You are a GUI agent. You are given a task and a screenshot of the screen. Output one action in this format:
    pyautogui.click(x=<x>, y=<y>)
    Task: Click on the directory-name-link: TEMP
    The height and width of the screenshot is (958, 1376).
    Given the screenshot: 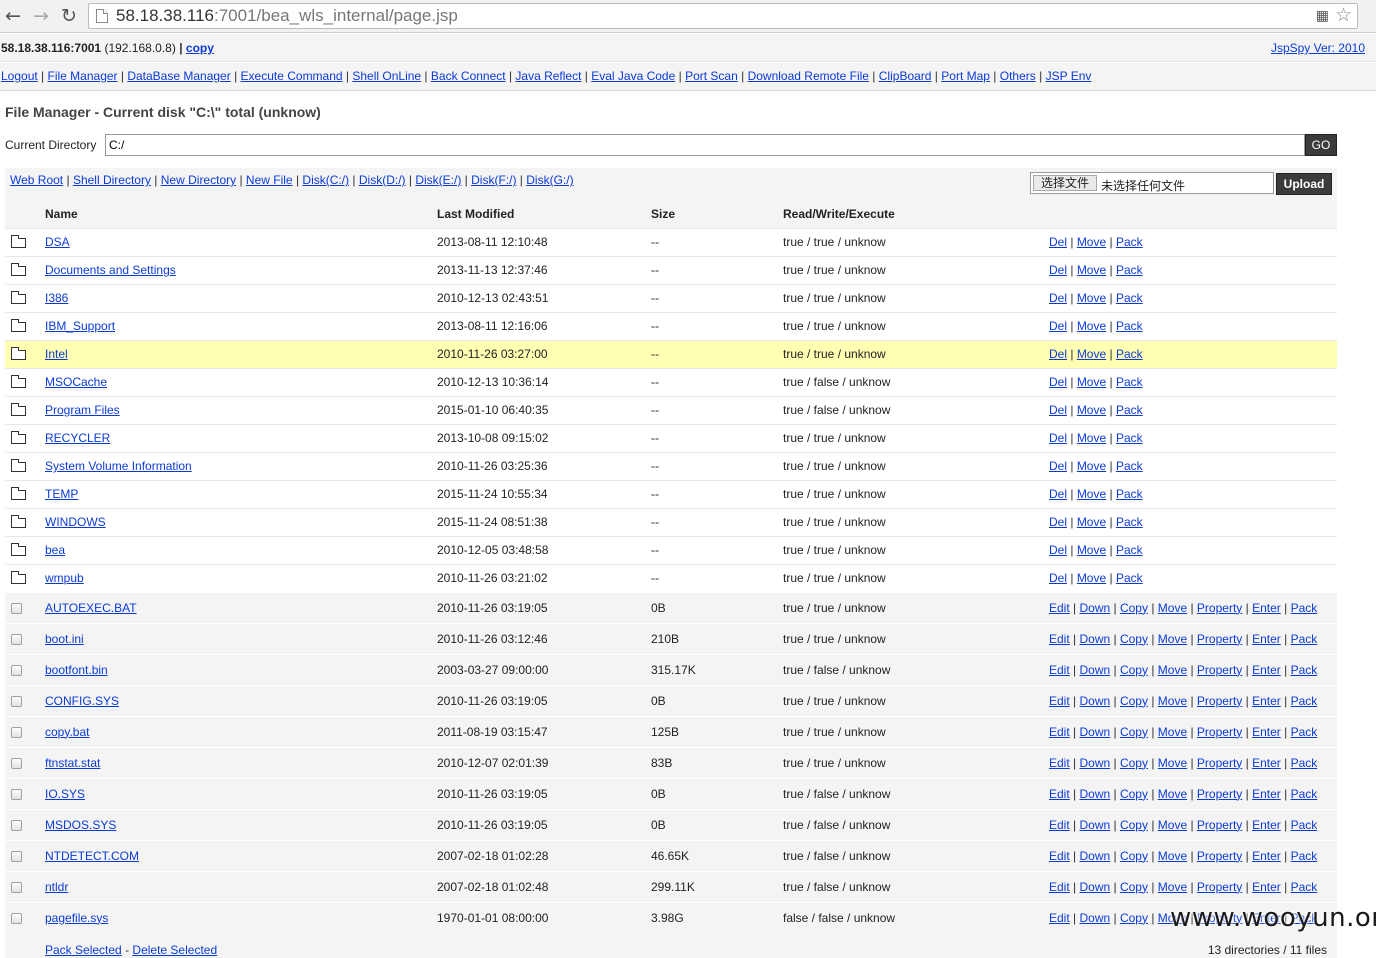 What is the action you would take?
    pyautogui.click(x=61, y=494)
    